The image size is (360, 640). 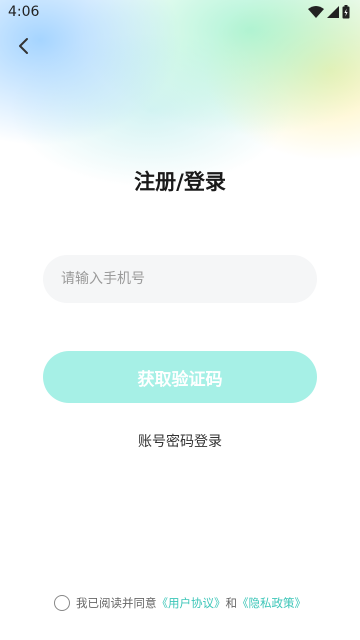 I want to click on agreement-prefix: 我已阅读并同意, so click(x=116, y=603).